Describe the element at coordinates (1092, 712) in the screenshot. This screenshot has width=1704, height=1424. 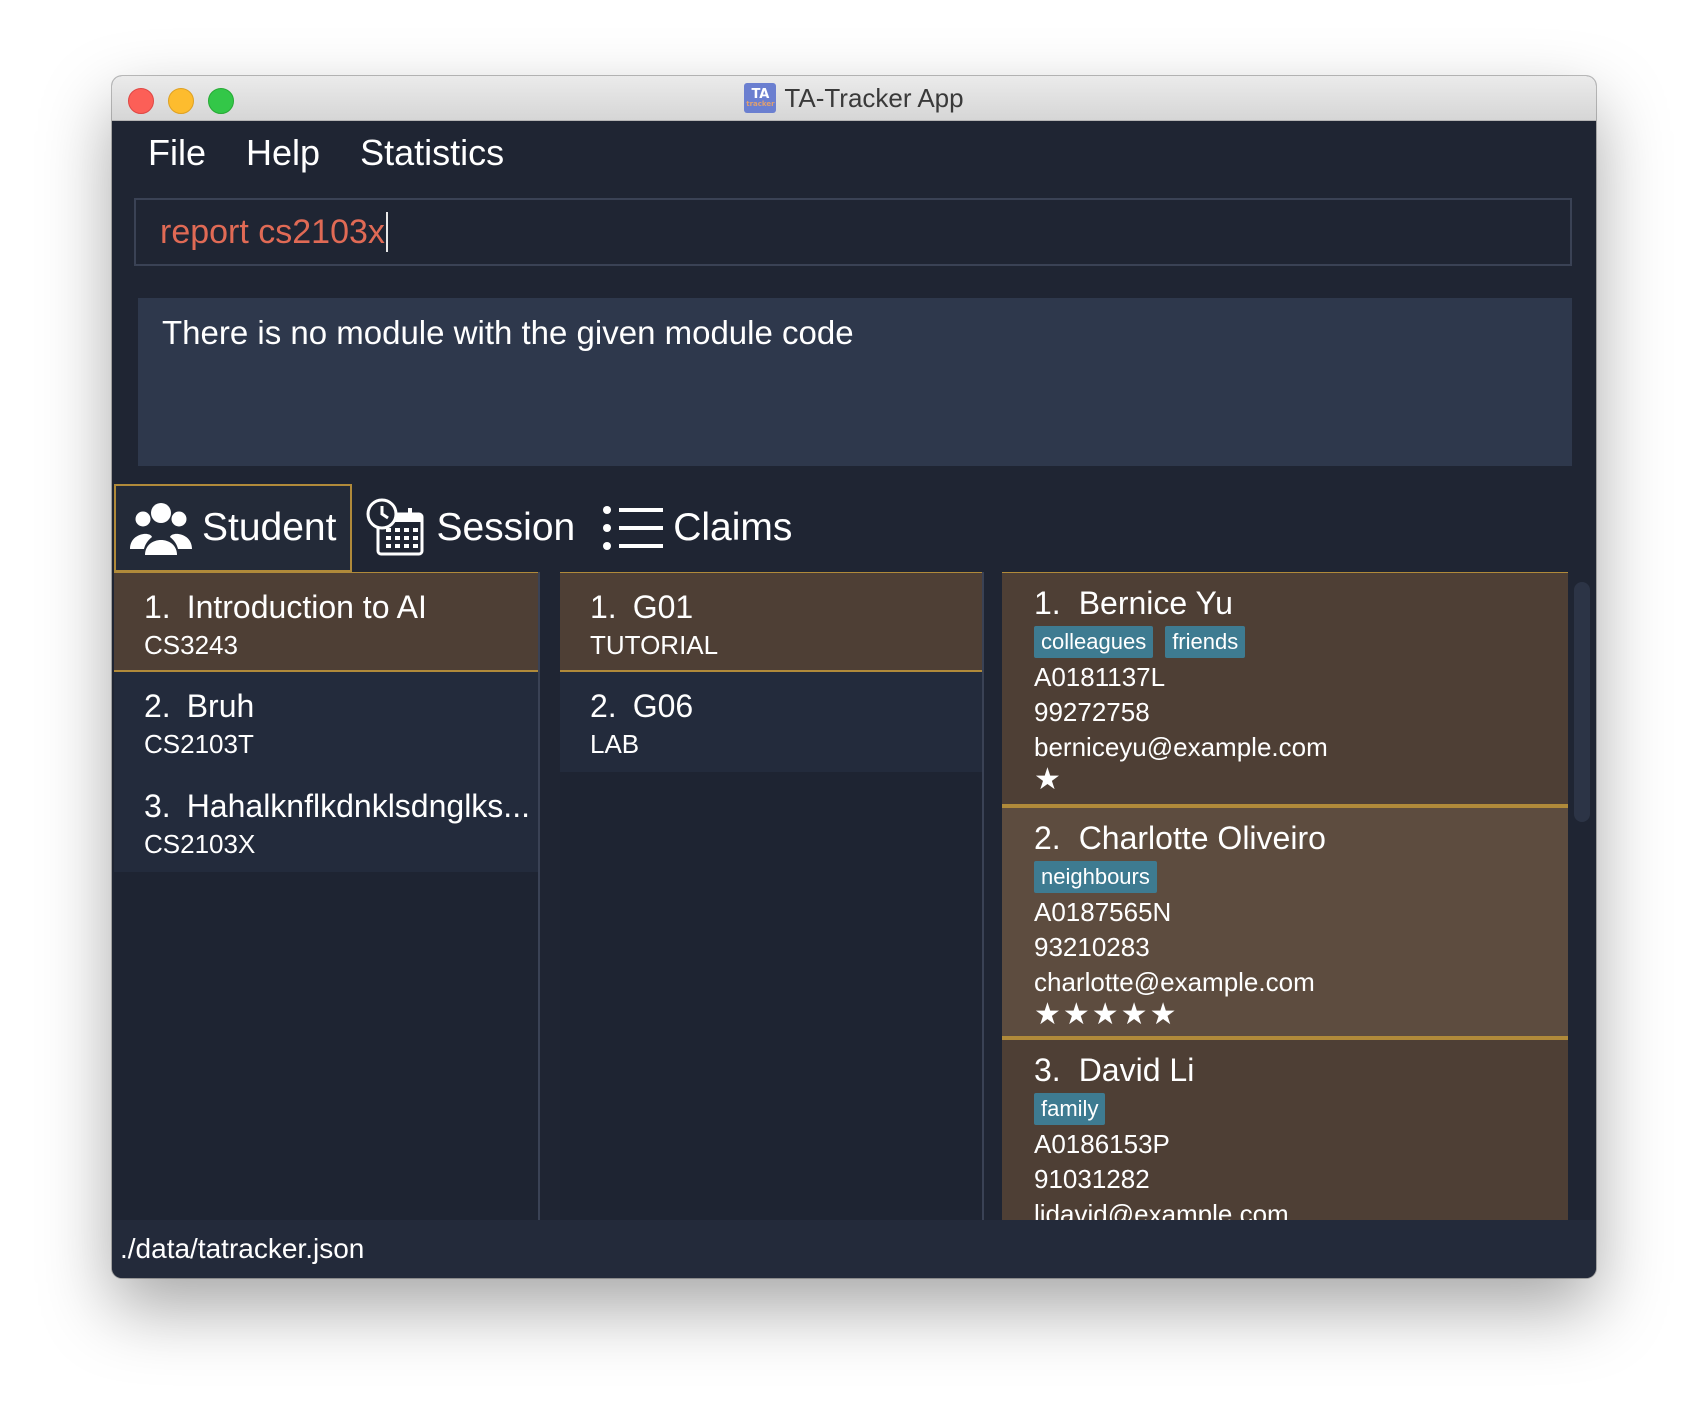
I see `student-phone: 99272758` at that location.